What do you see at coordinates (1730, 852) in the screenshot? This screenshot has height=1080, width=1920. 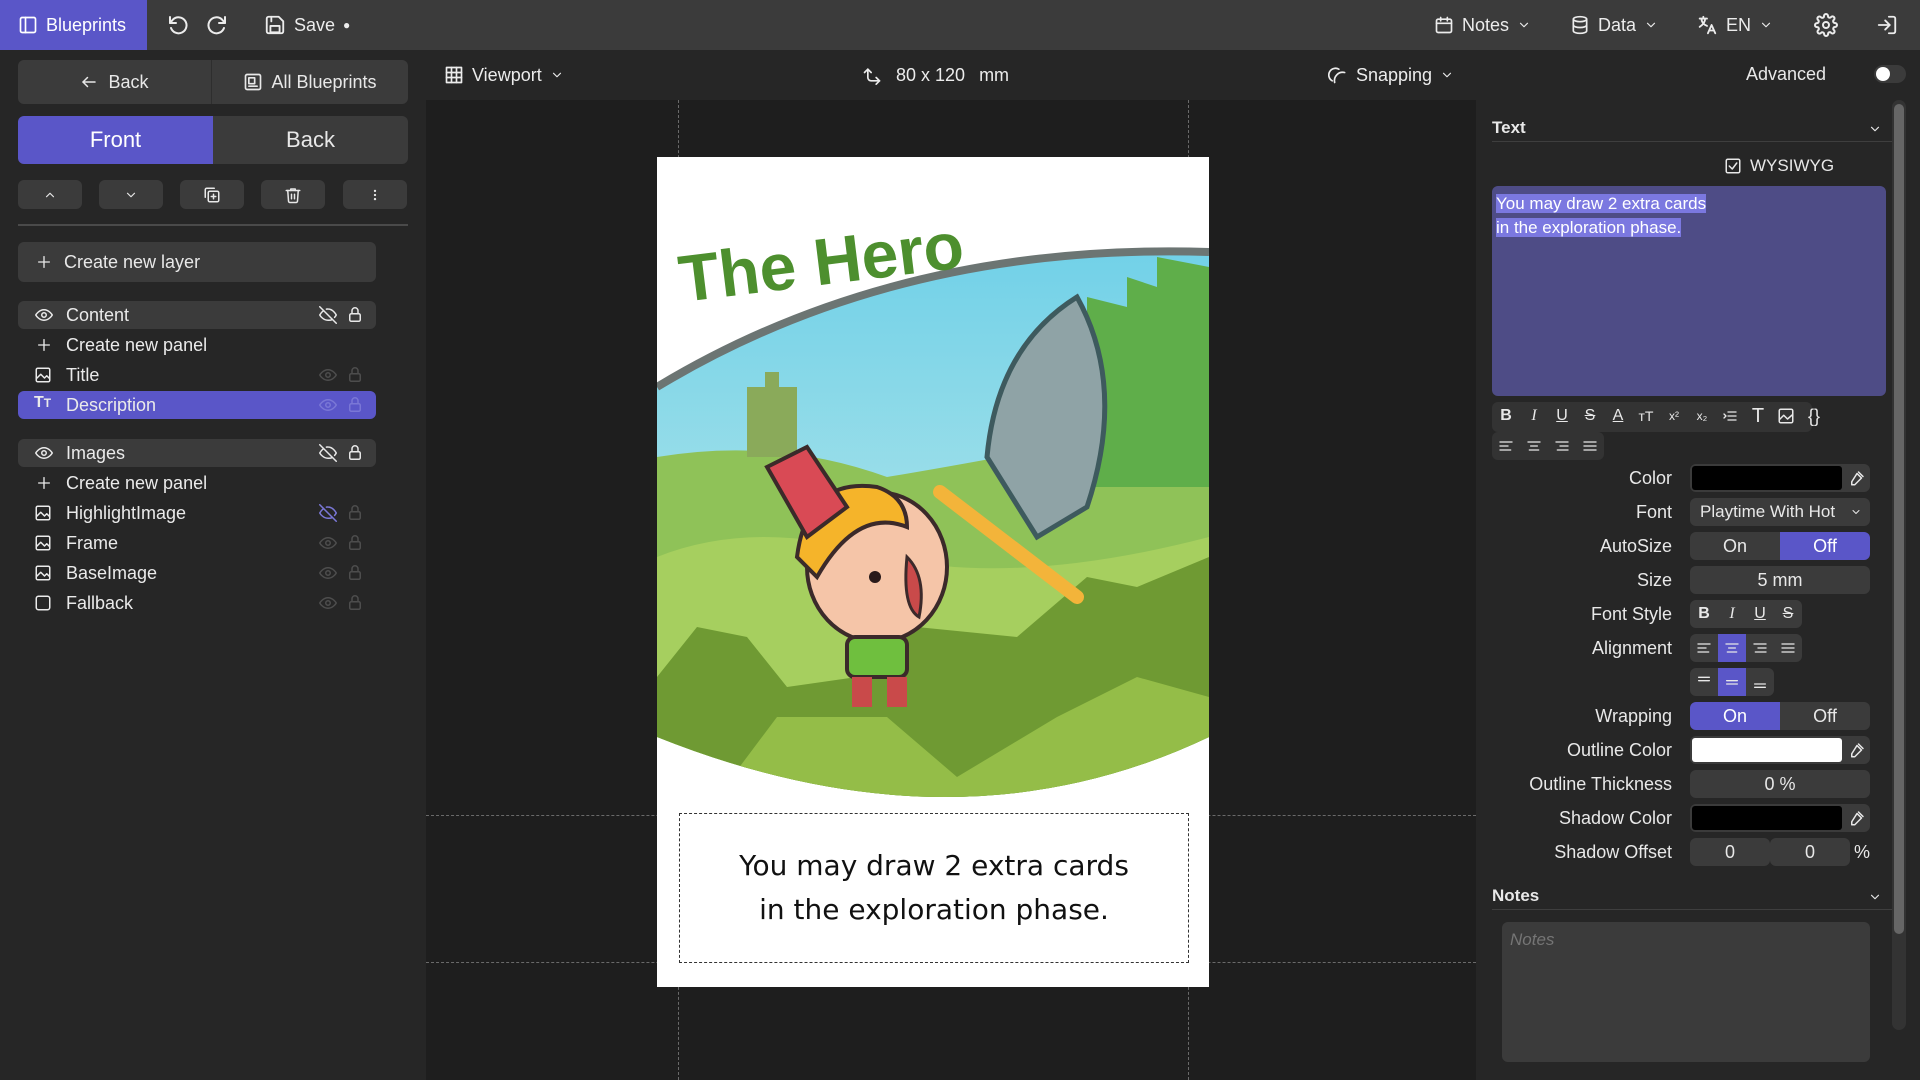 I see `shadow-offset-x-input: 0` at bounding box center [1730, 852].